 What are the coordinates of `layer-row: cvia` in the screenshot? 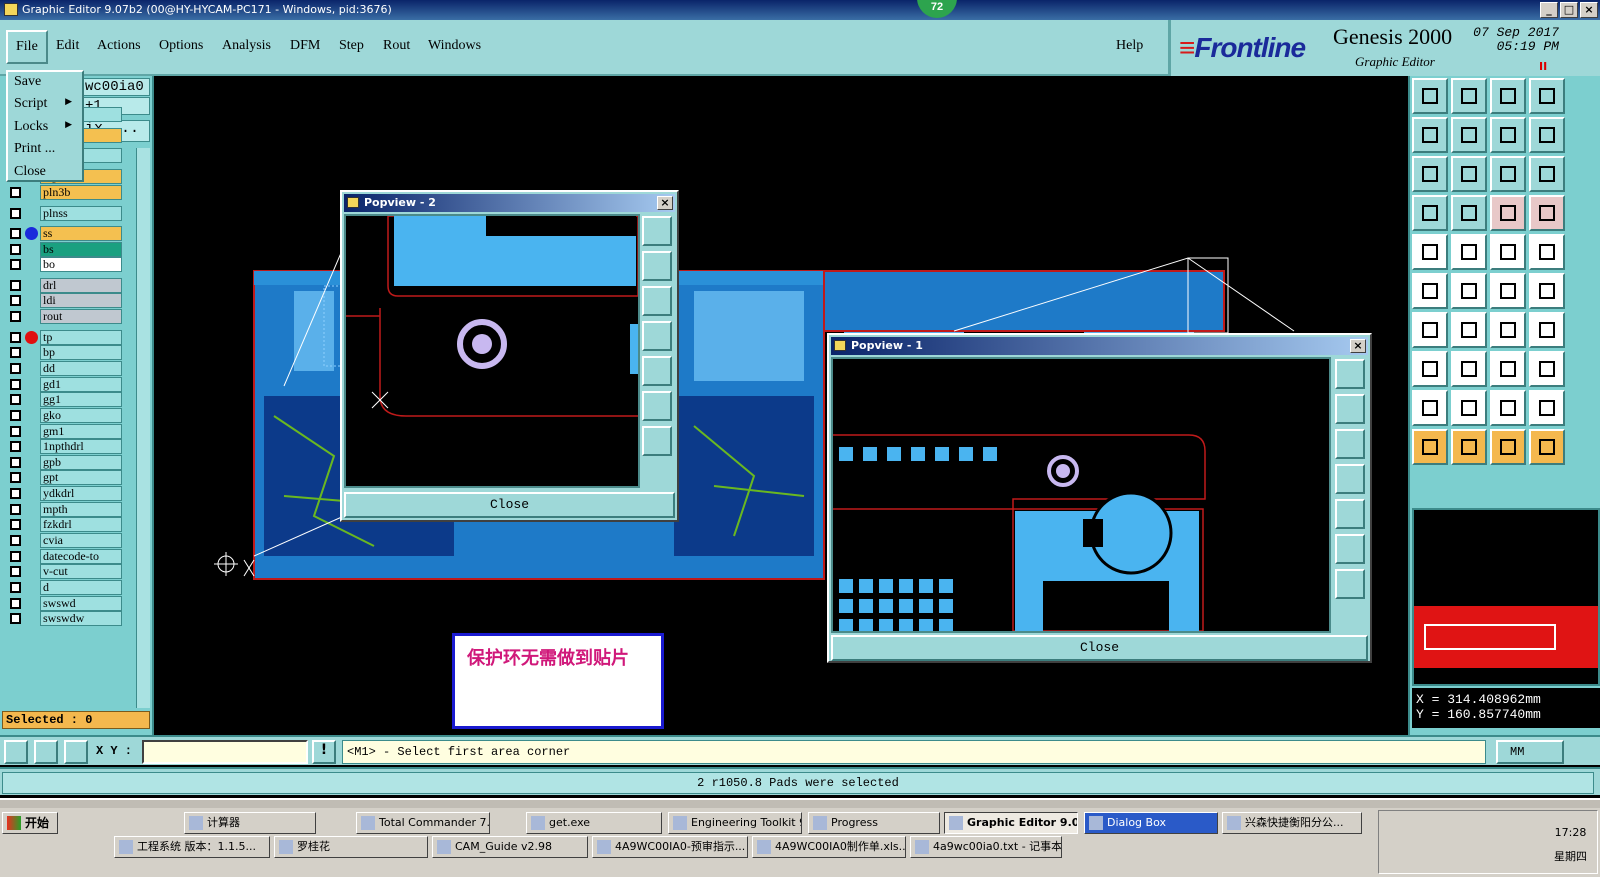 It's located at (64, 540).